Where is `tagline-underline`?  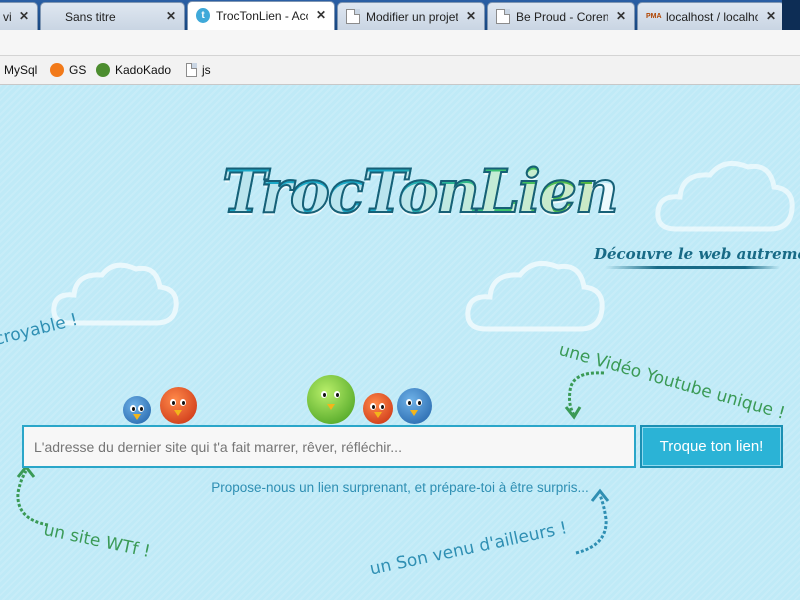
tagline-underline is located at coordinates (692, 267).